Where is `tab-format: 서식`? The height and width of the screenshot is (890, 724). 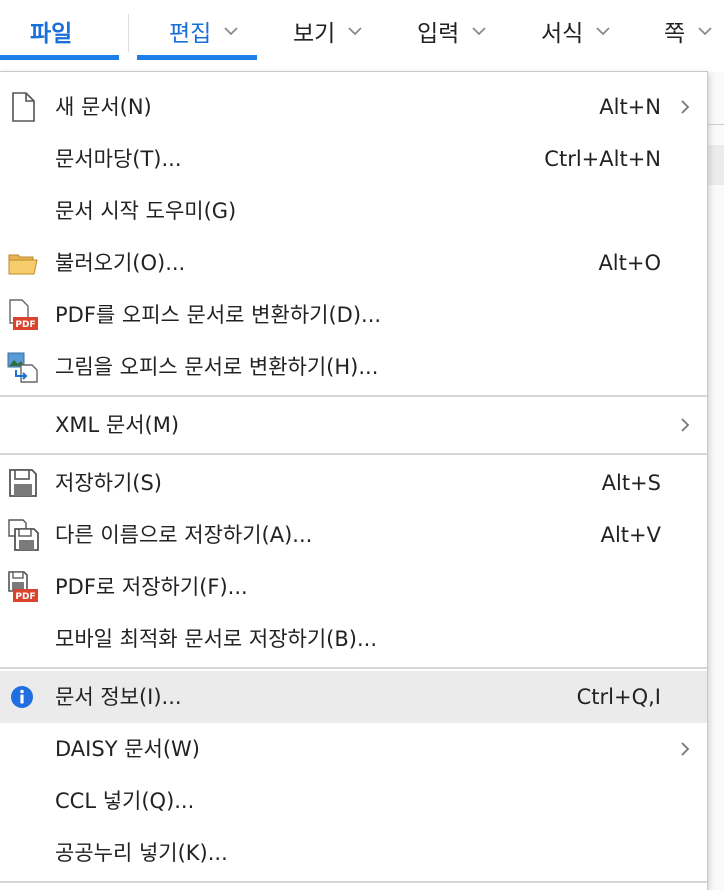 tab-format: 서식 is located at coordinates (576, 31).